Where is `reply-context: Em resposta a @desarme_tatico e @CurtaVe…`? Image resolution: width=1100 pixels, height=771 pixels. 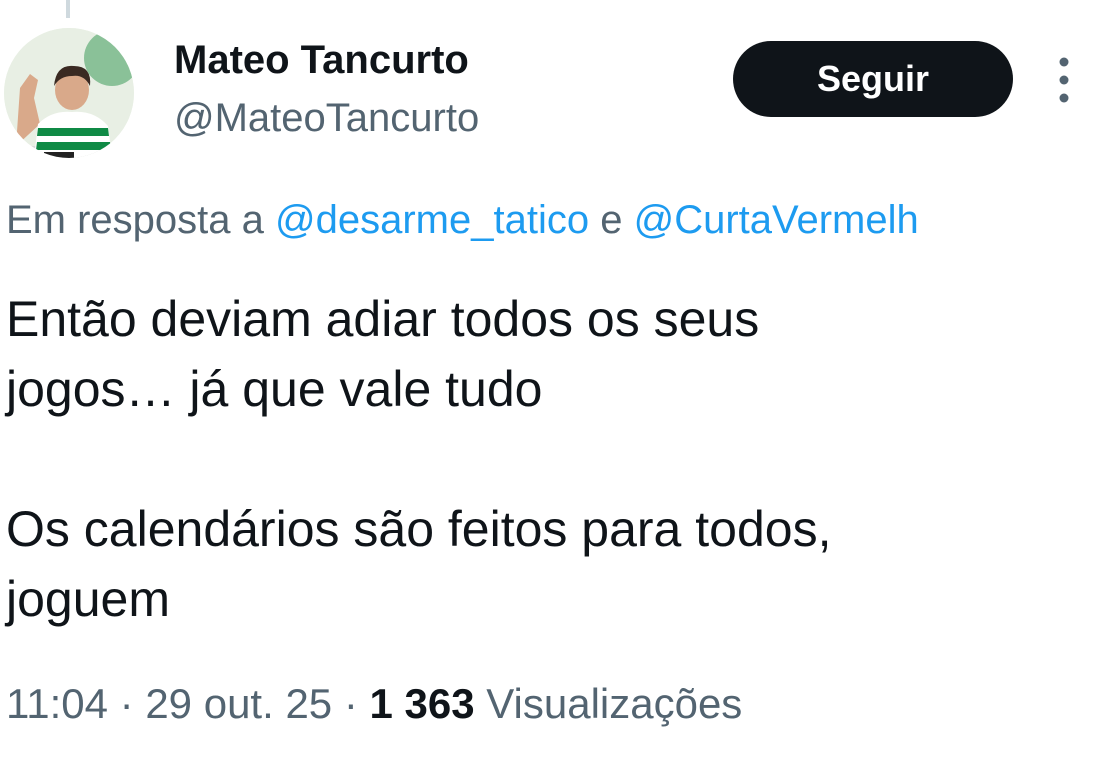 reply-context: Em resposta a @desarme_tatico e @CurtaVe… is located at coordinates (462, 220).